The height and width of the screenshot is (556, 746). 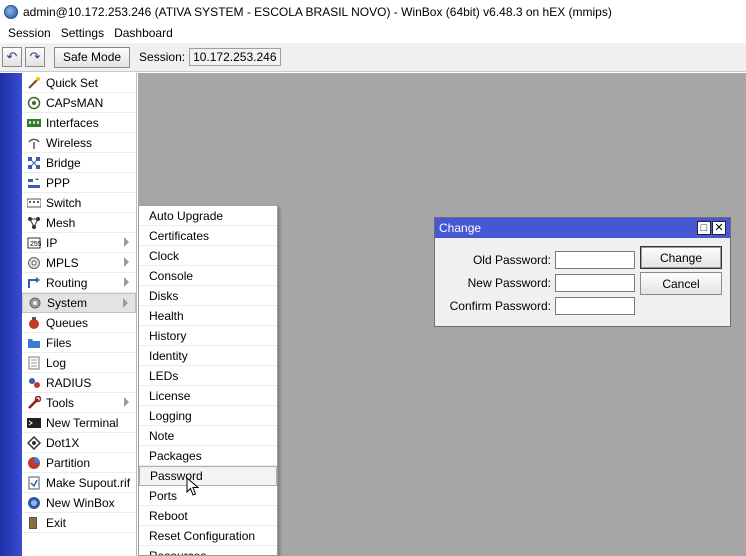 What do you see at coordinates (29, 33) in the screenshot?
I see `menu-session: Session` at bounding box center [29, 33].